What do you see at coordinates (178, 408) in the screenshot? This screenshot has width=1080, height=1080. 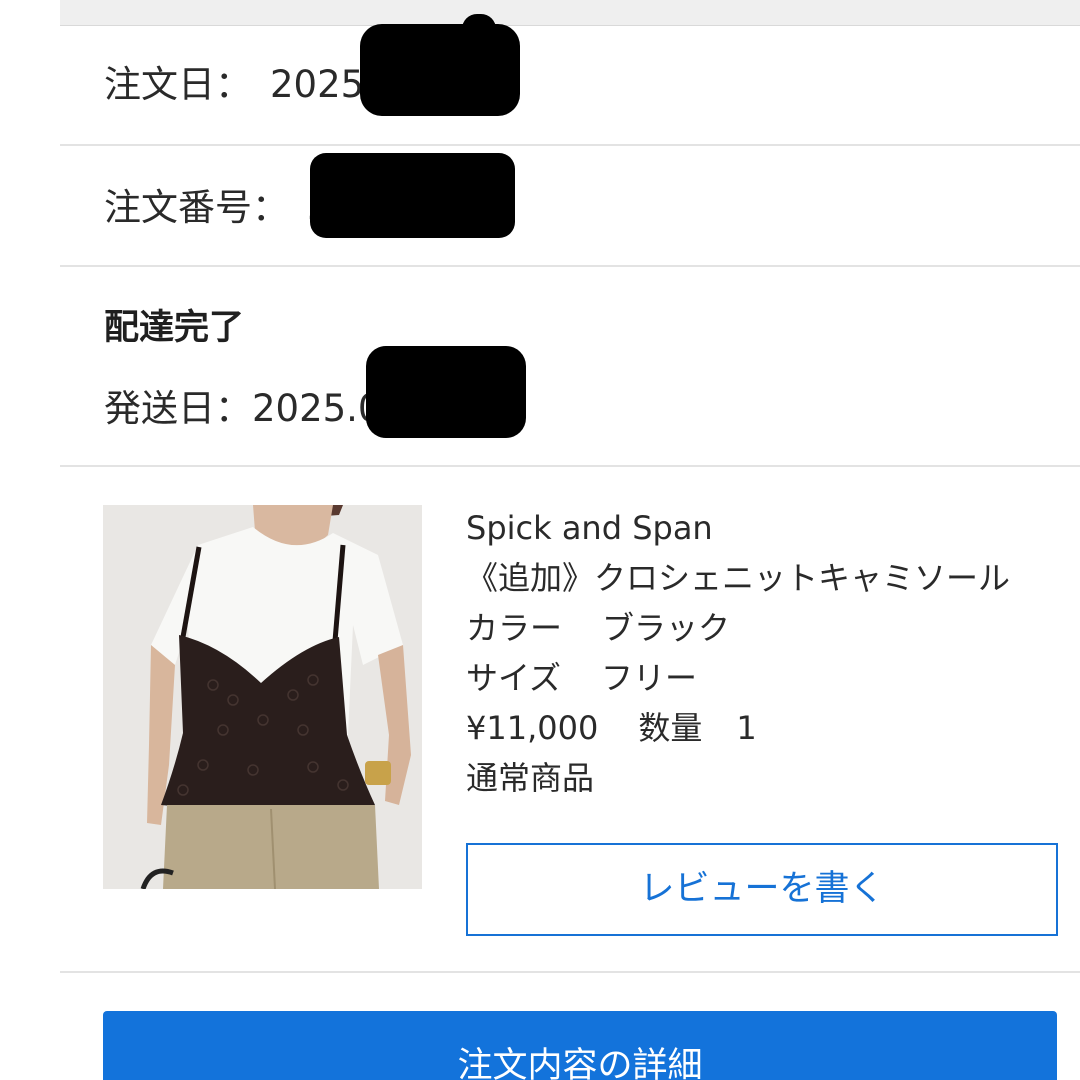 I see `ship-date-label: 発送日：` at bounding box center [178, 408].